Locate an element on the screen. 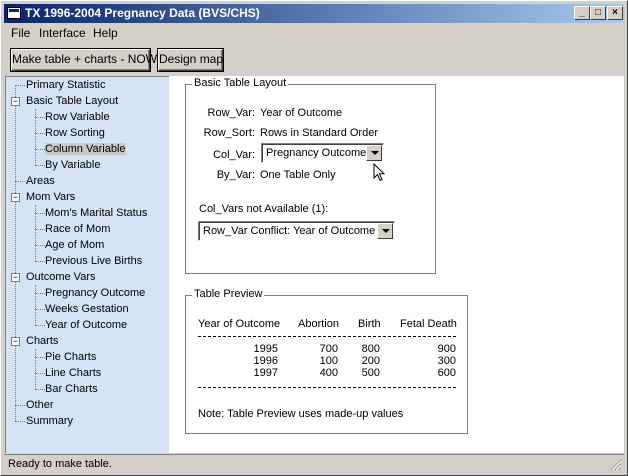 The width and height of the screenshot is (628, 476). tree-item-mom-vars: Mom Vars is located at coordinates (50, 198).